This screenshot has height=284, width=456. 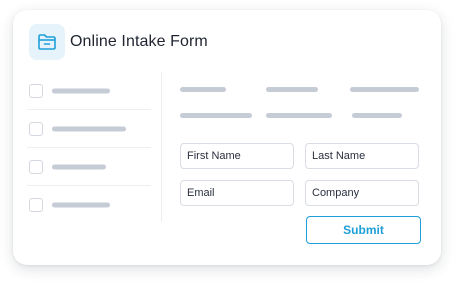 I want to click on company-field: Company, so click(x=362, y=193).